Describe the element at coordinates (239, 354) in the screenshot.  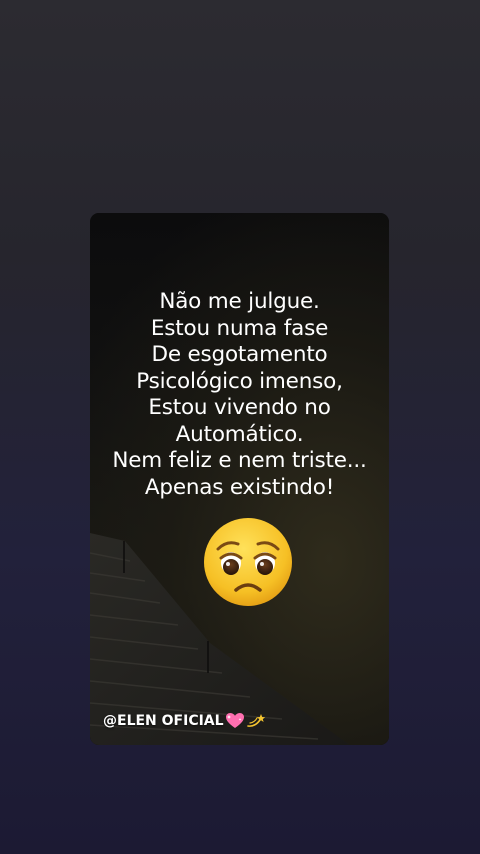
I see `quote-line: De esgotamento` at that location.